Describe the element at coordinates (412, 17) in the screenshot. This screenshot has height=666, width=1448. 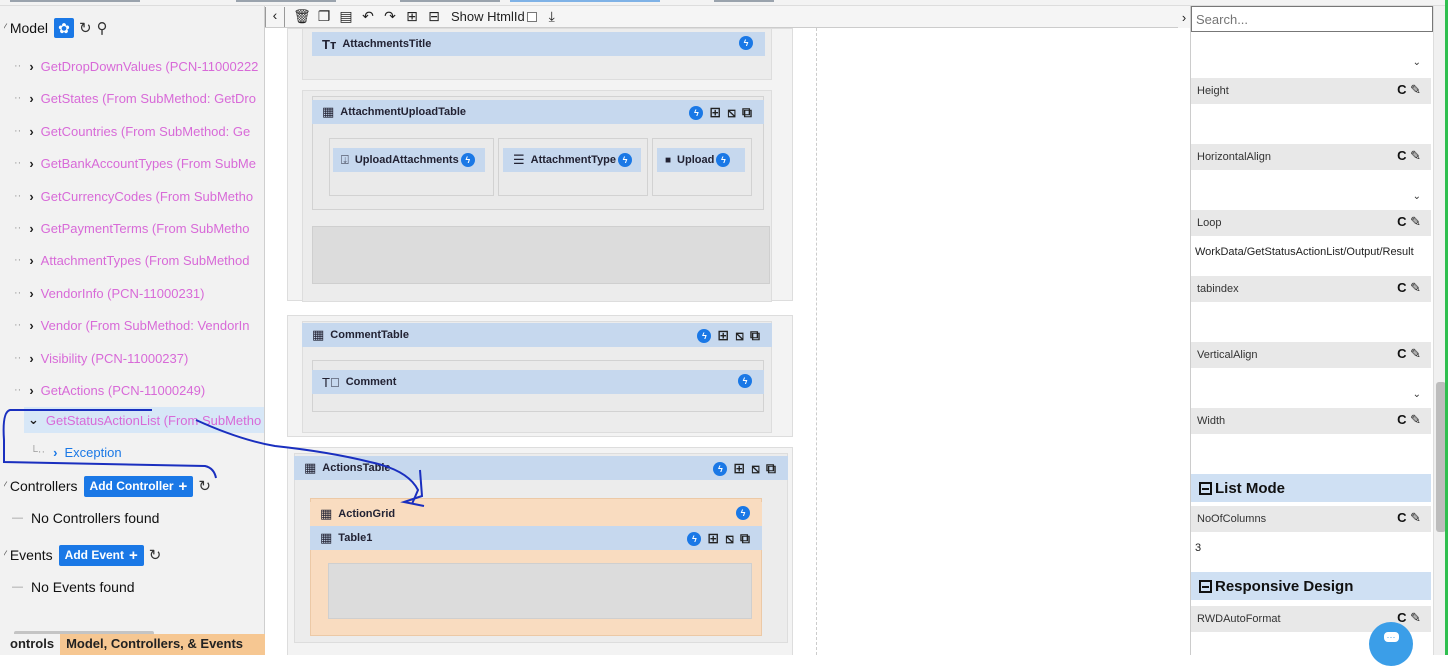
I see `expand-all-icon: ⊞` at that location.